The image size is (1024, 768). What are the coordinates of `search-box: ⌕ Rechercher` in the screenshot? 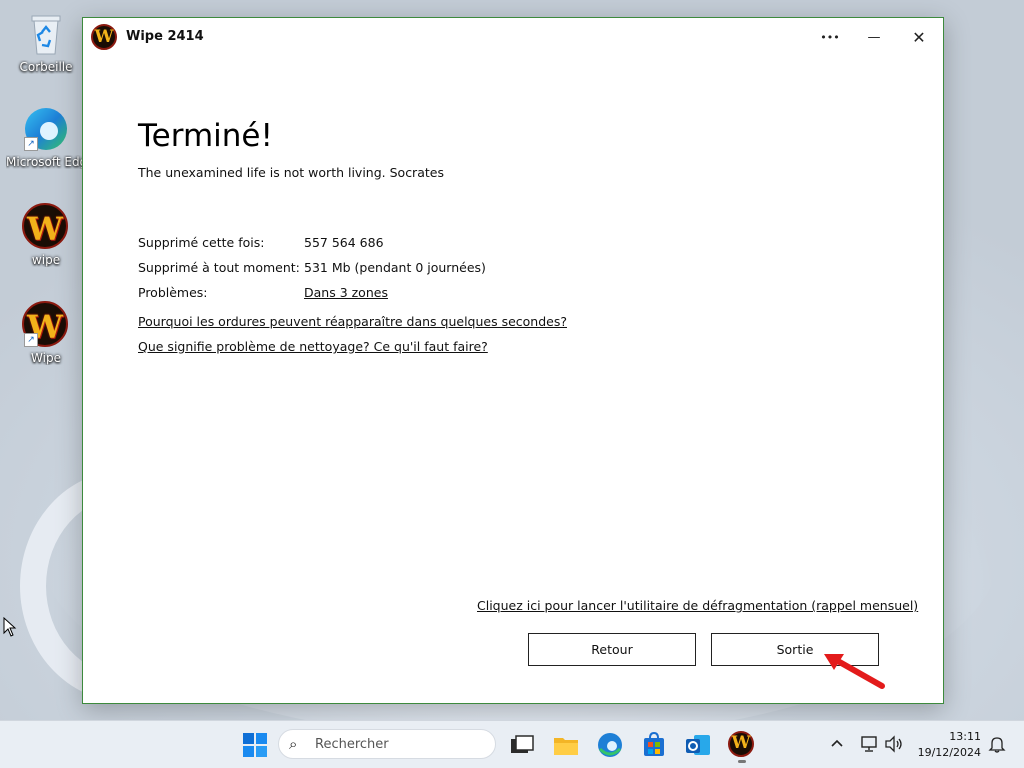 It's located at (387, 744).